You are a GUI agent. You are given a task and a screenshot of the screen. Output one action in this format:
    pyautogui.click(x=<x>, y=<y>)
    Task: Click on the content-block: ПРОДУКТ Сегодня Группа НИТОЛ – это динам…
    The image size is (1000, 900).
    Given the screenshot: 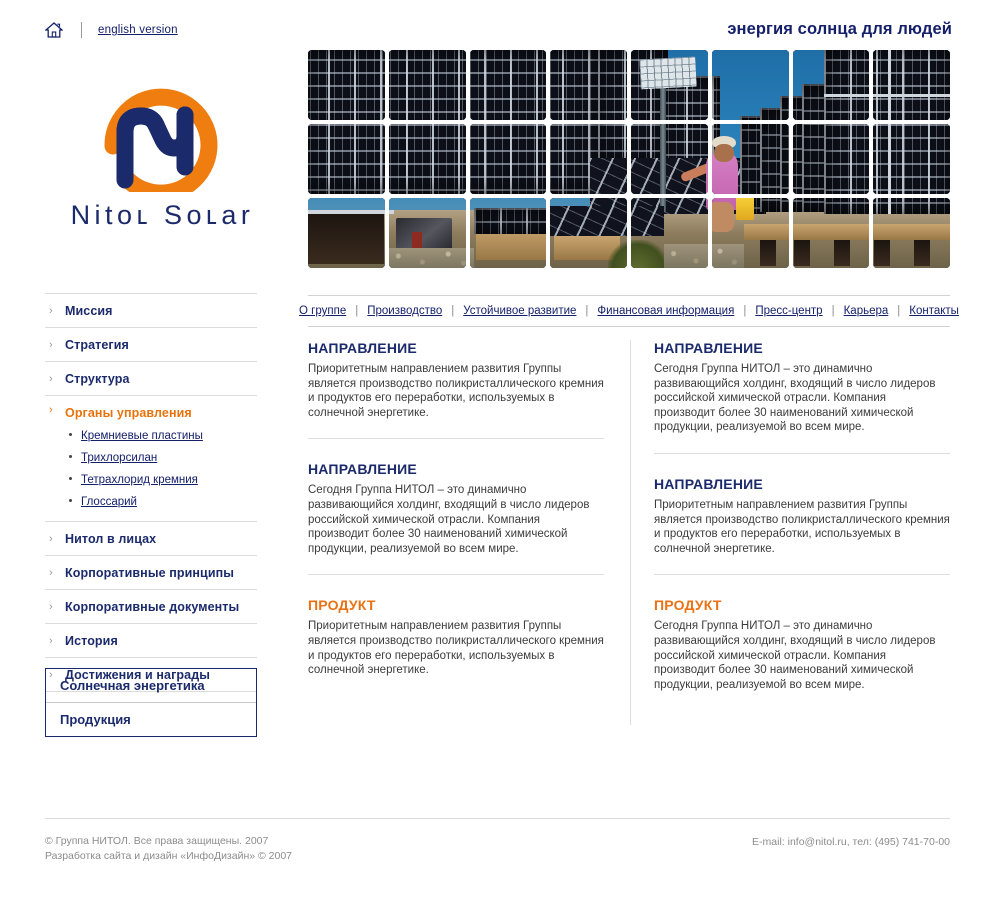 What is the action you would take?
    pyautogui.click(x=802, y=653)
    